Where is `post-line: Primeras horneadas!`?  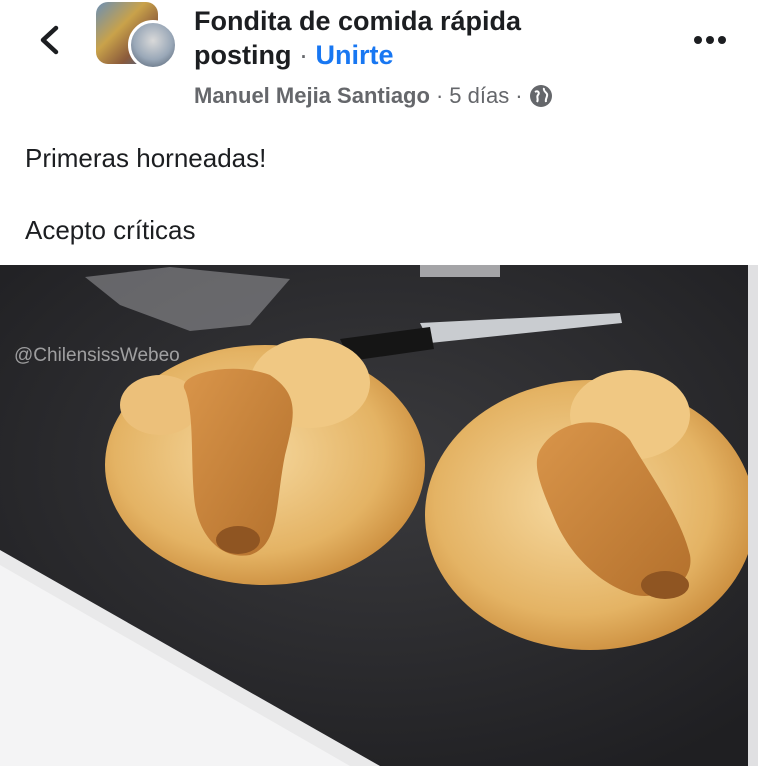 post-line: Primeras horneadas! is located at coordinates (146, 158).